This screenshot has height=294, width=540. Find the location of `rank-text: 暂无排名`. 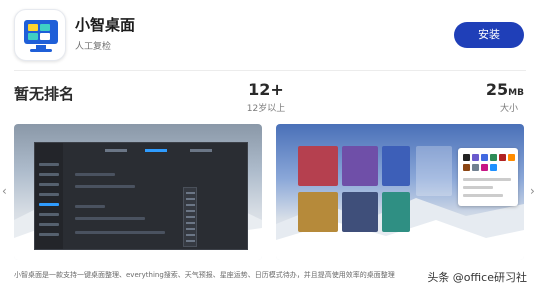

rank-text: 暂无排名 is located at coordinates (44, 94).